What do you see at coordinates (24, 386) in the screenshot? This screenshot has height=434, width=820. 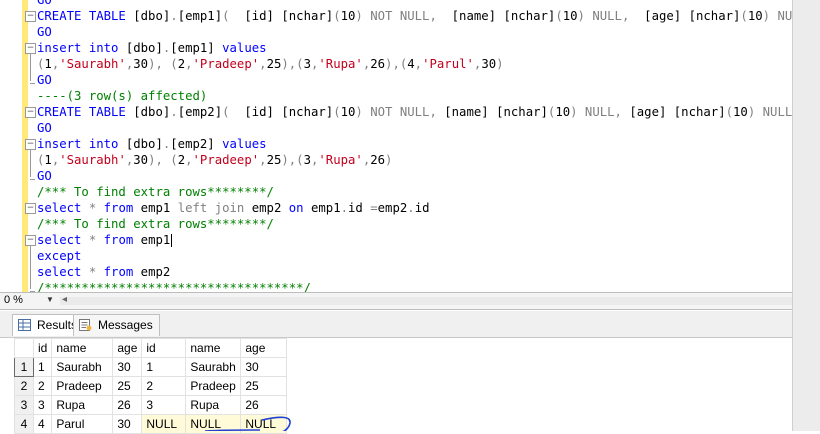 I see `row-number: 2` at bounding box center [24, 386].